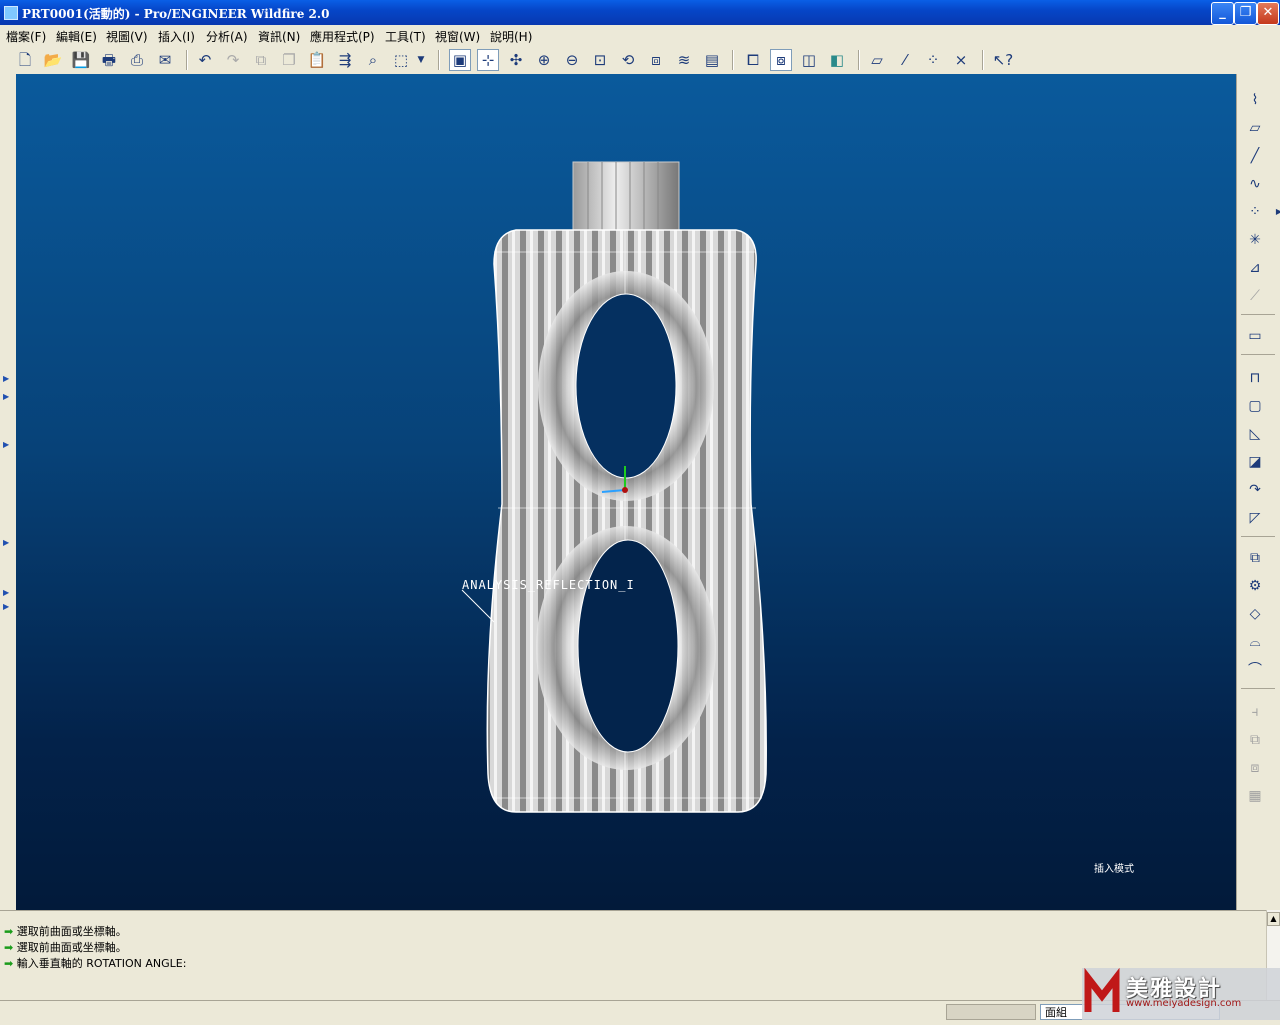  What do you see at coordinates (1184, 1003) in the screenshot?
I see `logo-url: www.meiyadesign.com` at bounding box center [1184, 1003].